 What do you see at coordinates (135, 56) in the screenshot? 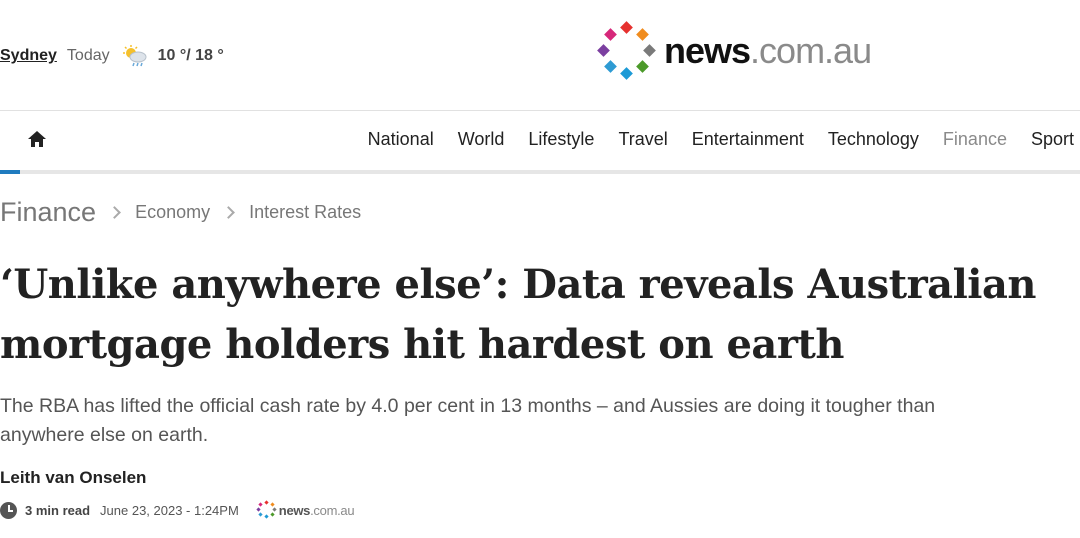
I see `partly-cloudy-rain-icon` at bounding box center [135, 56].